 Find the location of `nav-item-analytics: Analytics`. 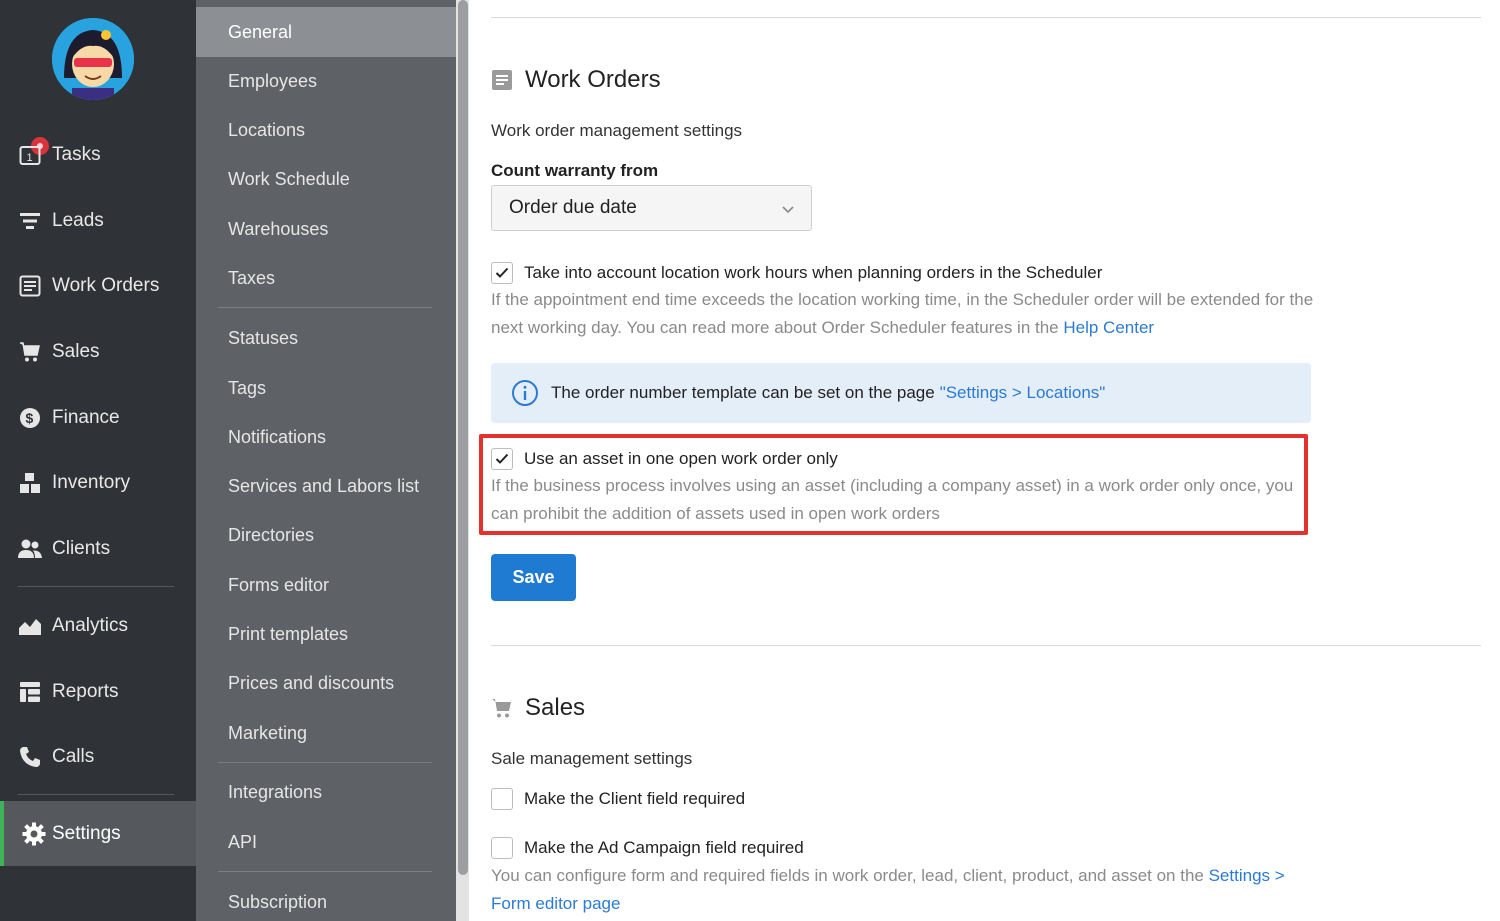

nav-item-analytics: Analytics is located at coordinates (98, 626).